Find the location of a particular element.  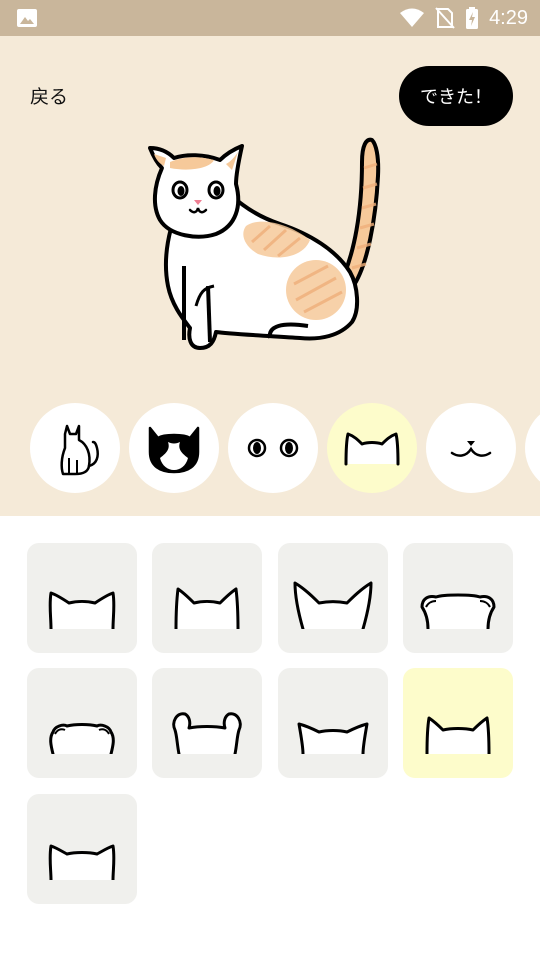

category-ears is located at coordinates (372, 448).